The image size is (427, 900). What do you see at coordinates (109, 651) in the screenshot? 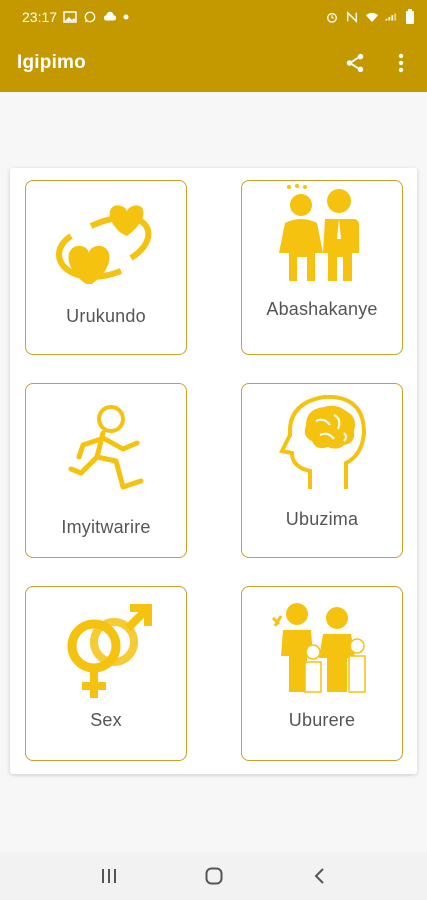
I see `gender-symbols-icon` at bounding box center [109, 651].